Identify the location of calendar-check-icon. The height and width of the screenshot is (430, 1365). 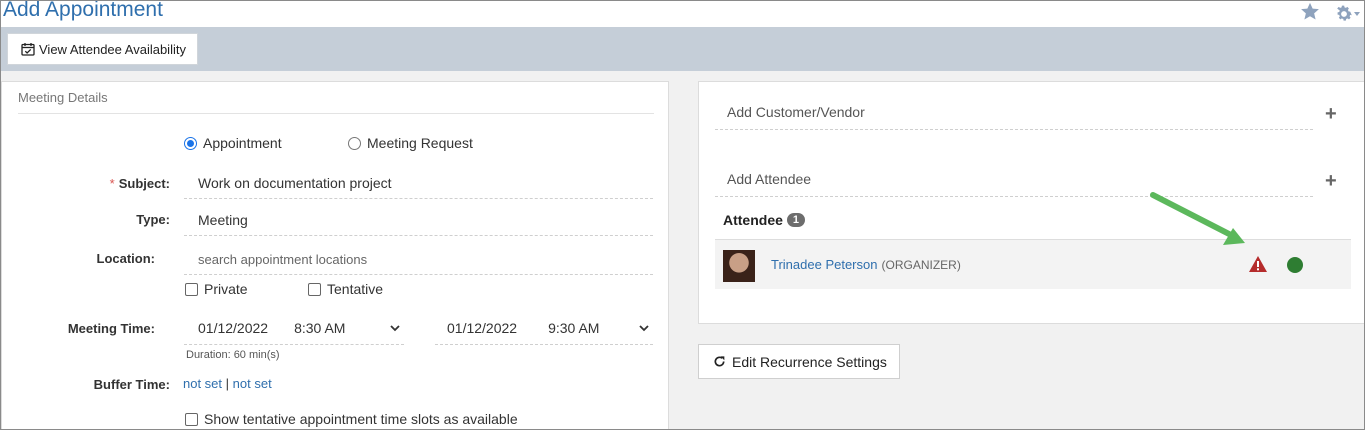
(28, 49).